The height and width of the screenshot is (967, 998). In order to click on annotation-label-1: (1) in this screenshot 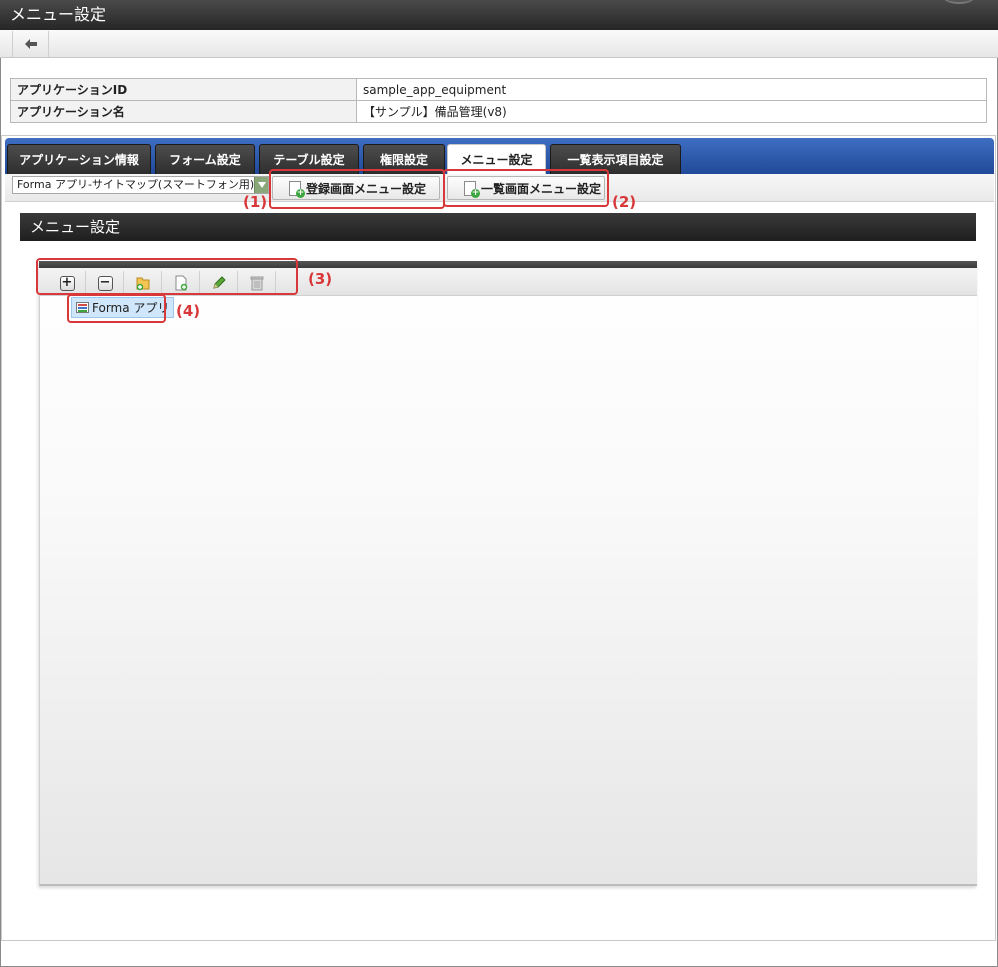, I will do `click(255, 202)`.